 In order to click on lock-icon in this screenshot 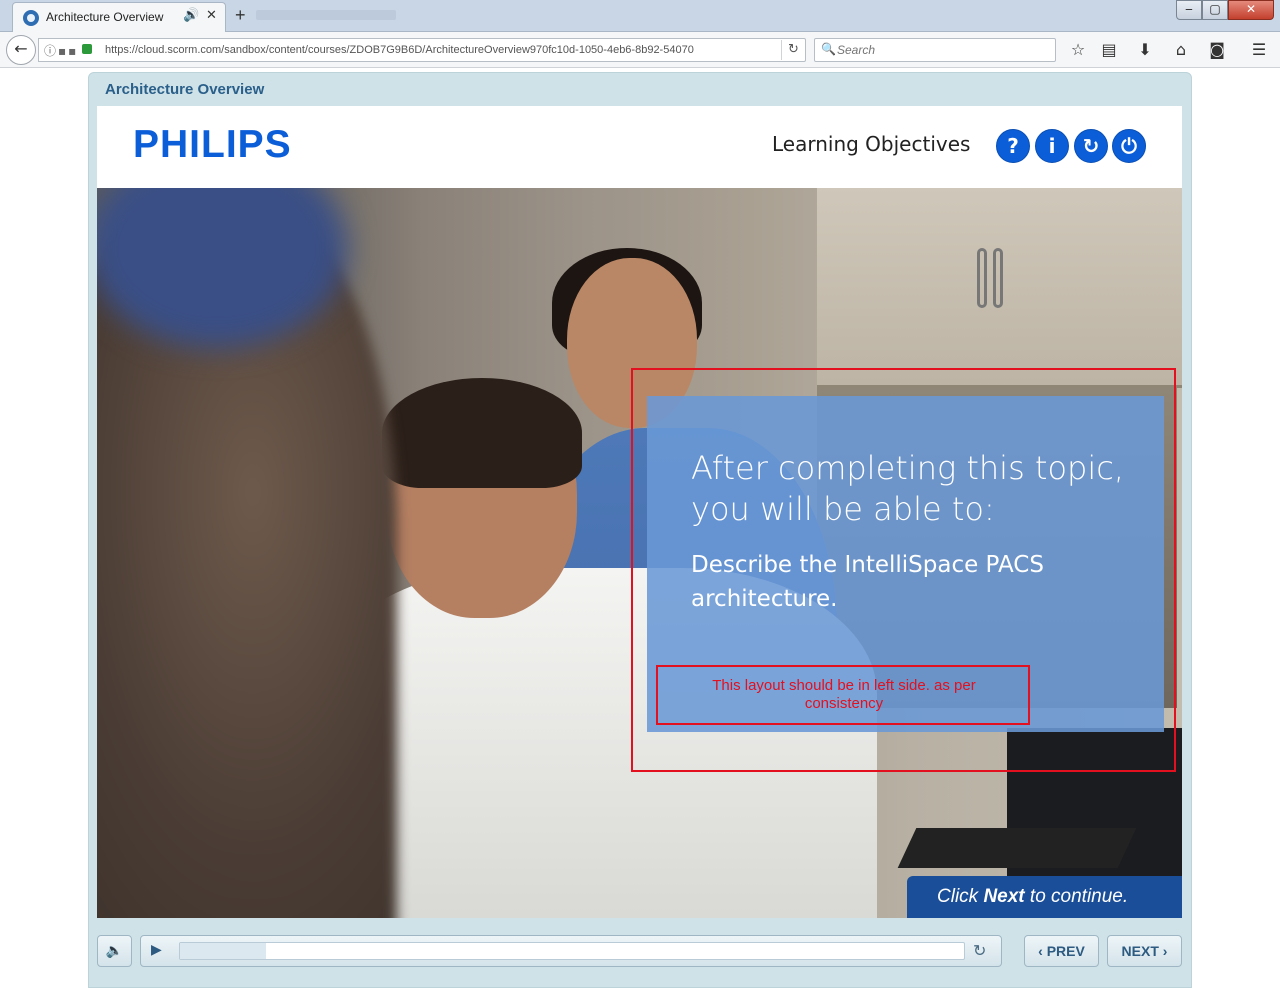, I will do `click(87, 49)`.